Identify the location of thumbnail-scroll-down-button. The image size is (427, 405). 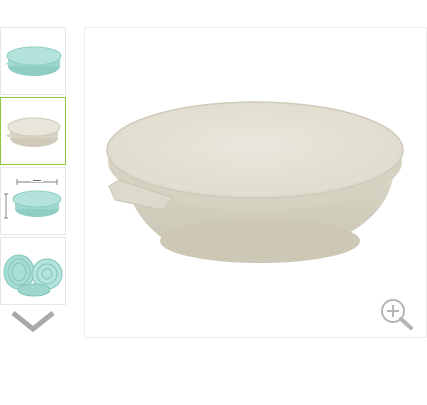
(33, 321).